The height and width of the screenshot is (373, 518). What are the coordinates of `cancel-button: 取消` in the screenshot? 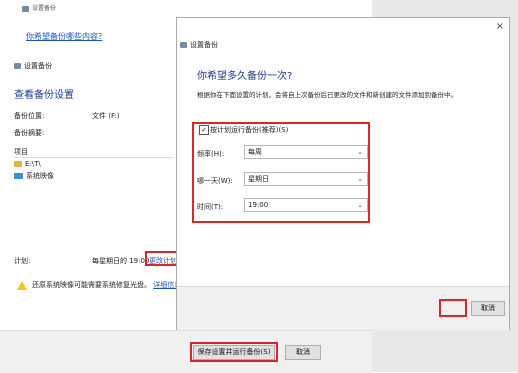 It's located at (303, 352).